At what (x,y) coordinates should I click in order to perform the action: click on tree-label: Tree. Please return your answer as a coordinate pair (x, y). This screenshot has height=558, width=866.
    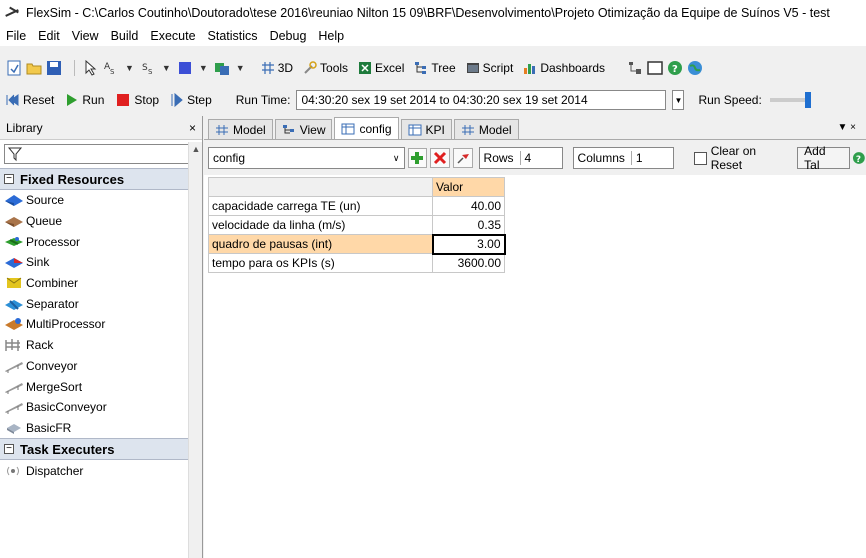
    Looking at the image, I should click on (443, 68).